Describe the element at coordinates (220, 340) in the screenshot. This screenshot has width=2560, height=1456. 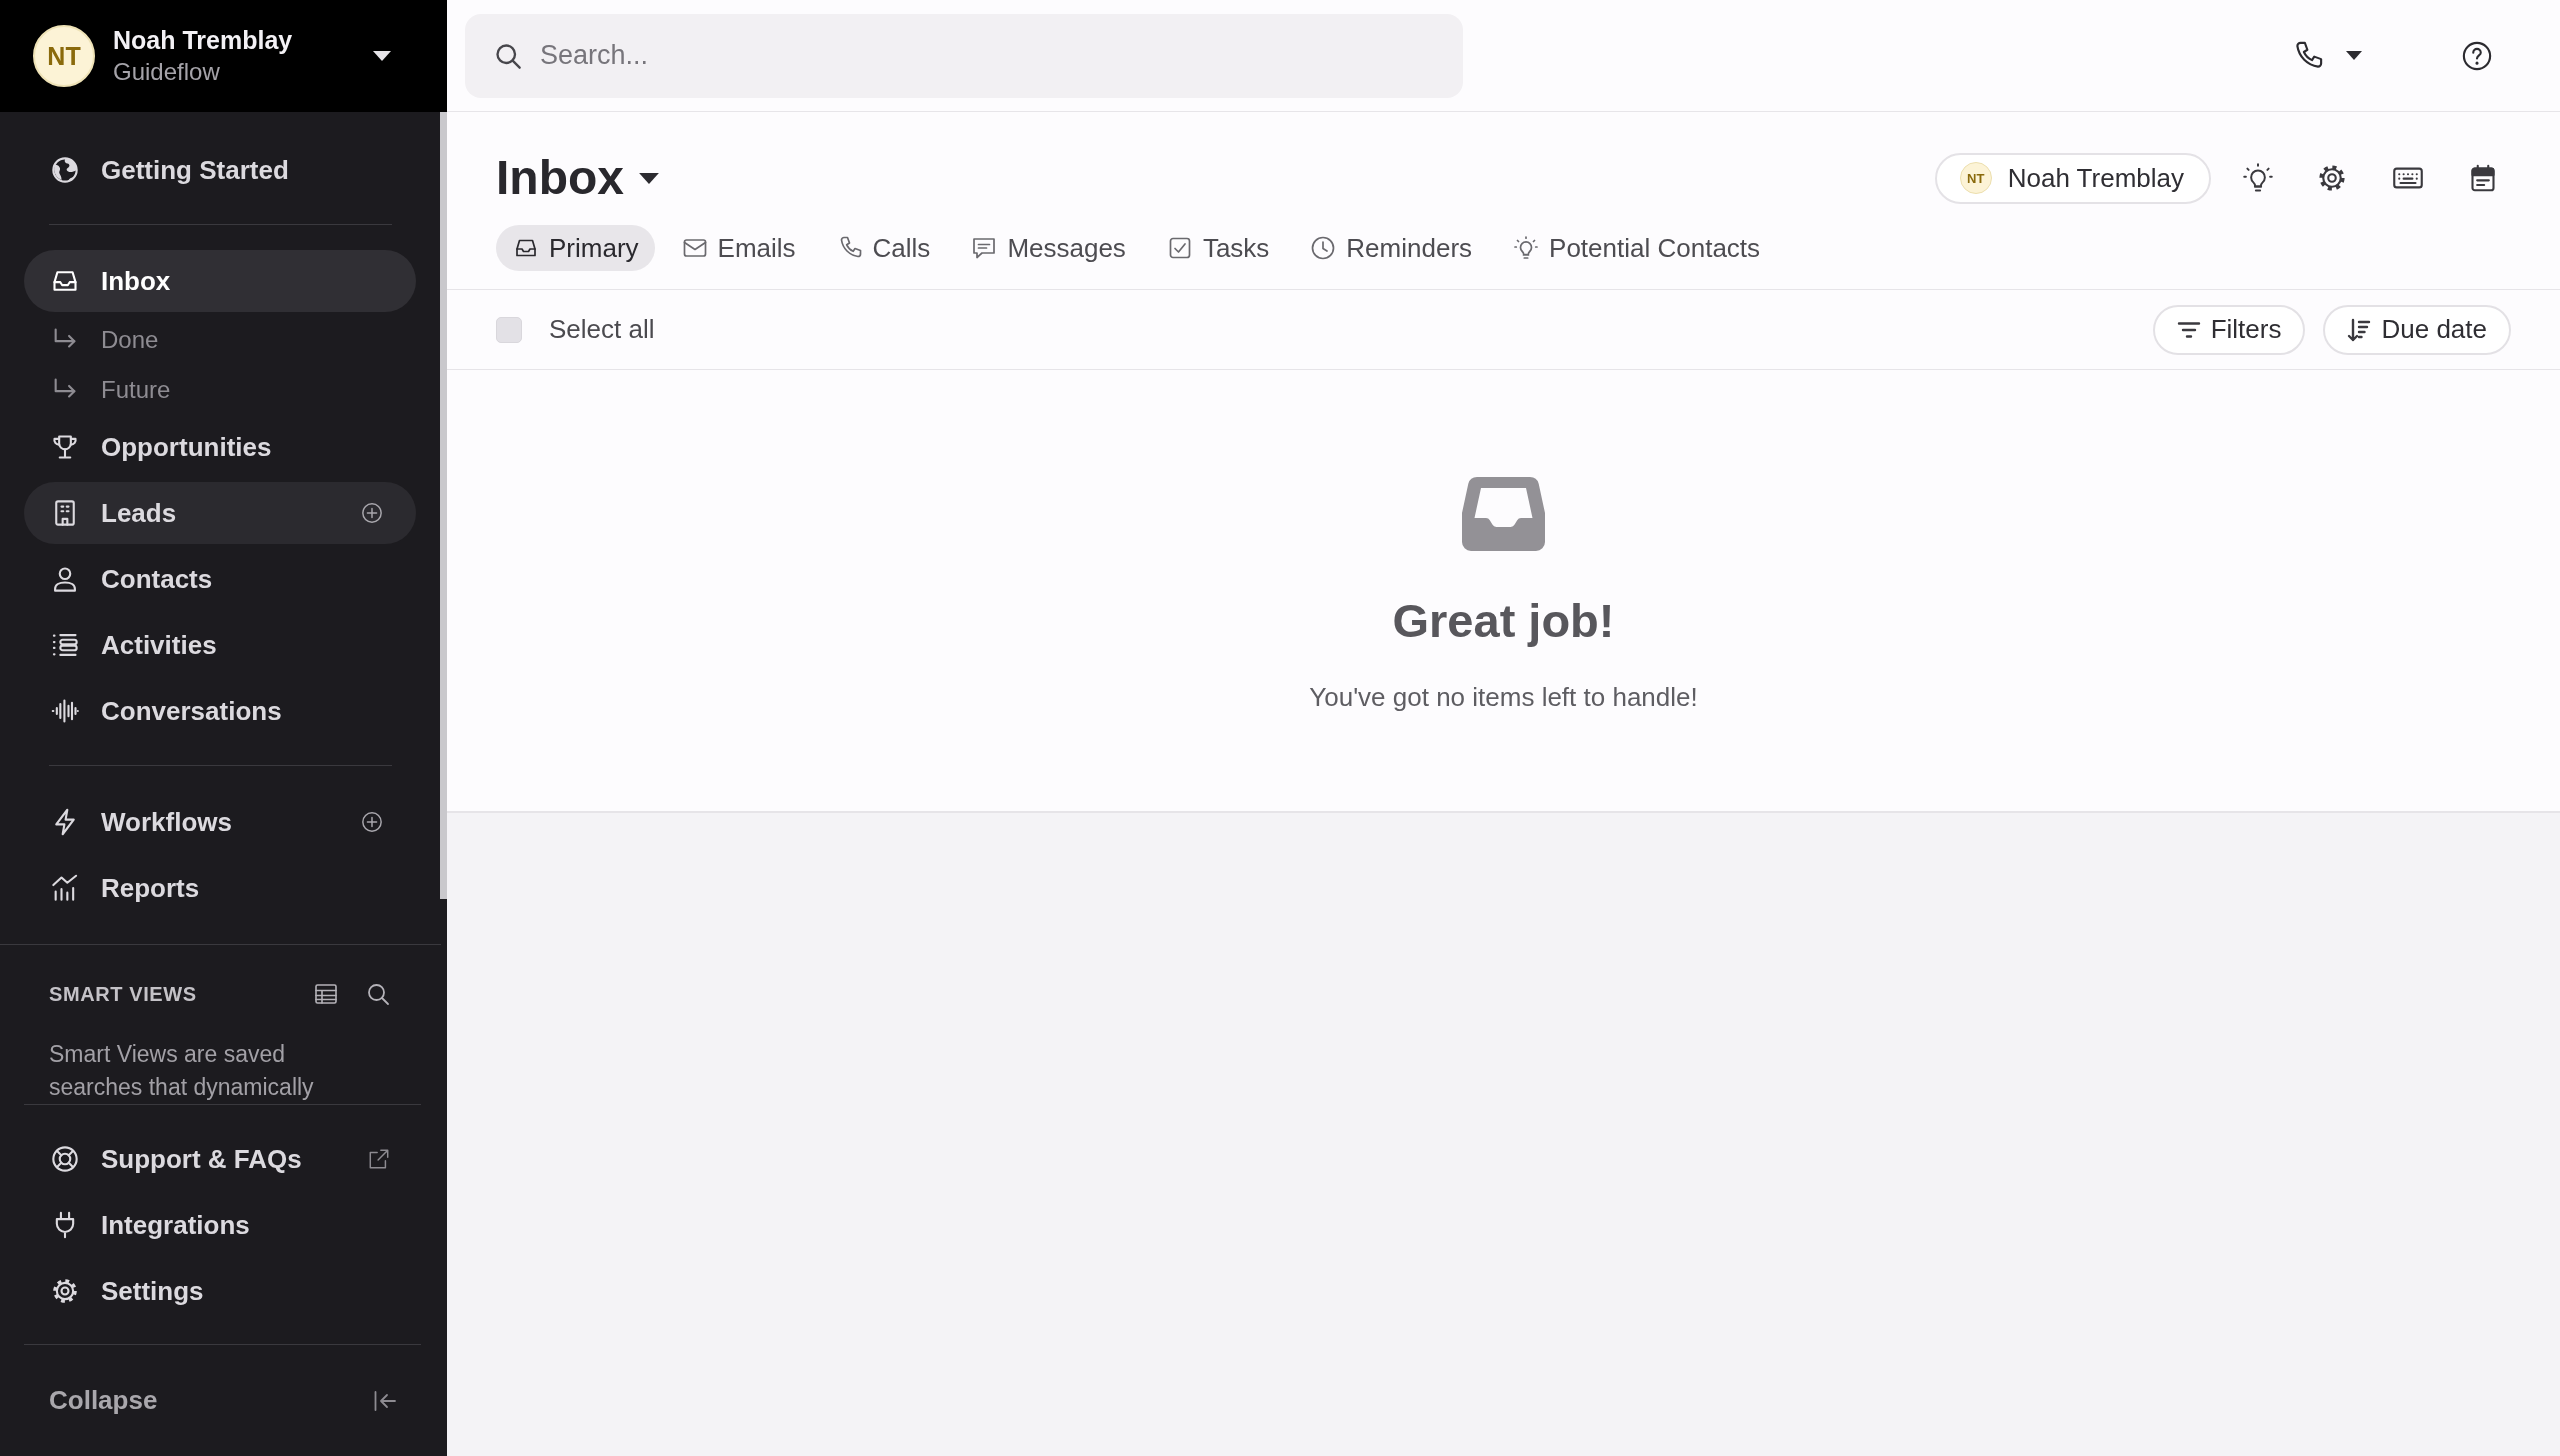
I see `nav-subitem: Done` at that location.